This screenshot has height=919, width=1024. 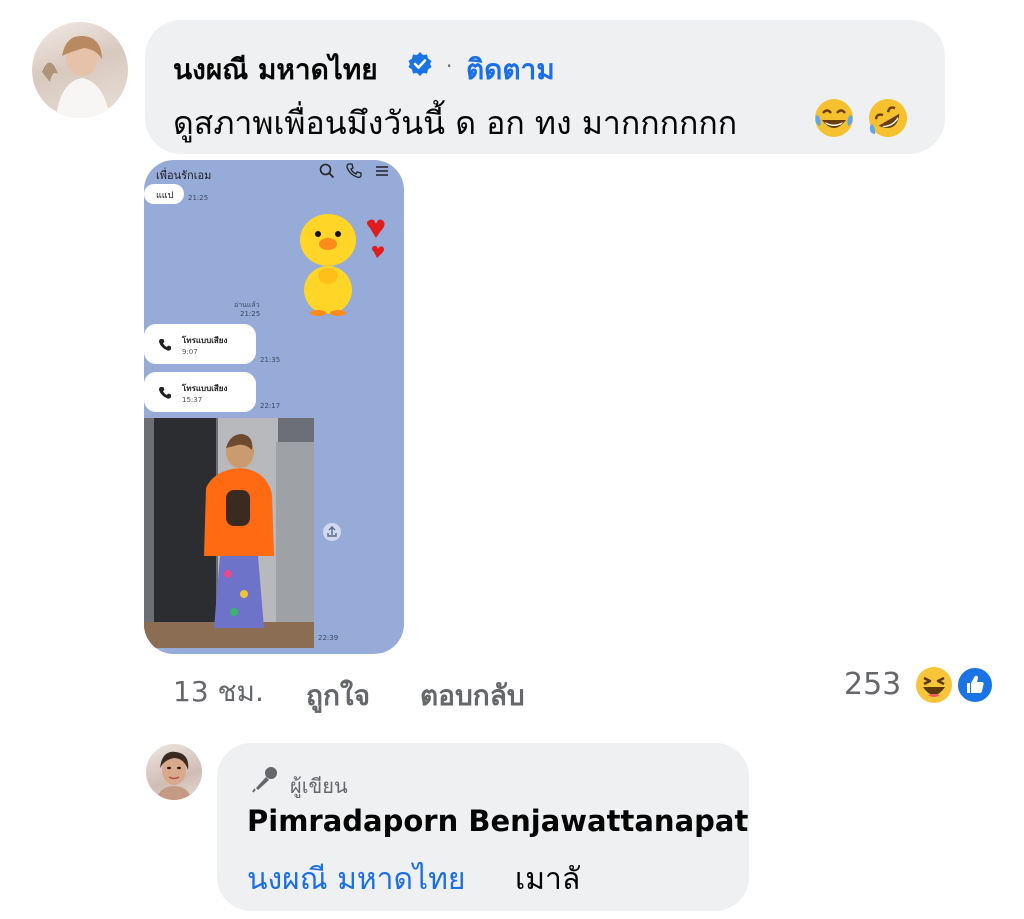 I want to click on verified-badge-icon, so click(x=420, y=64).